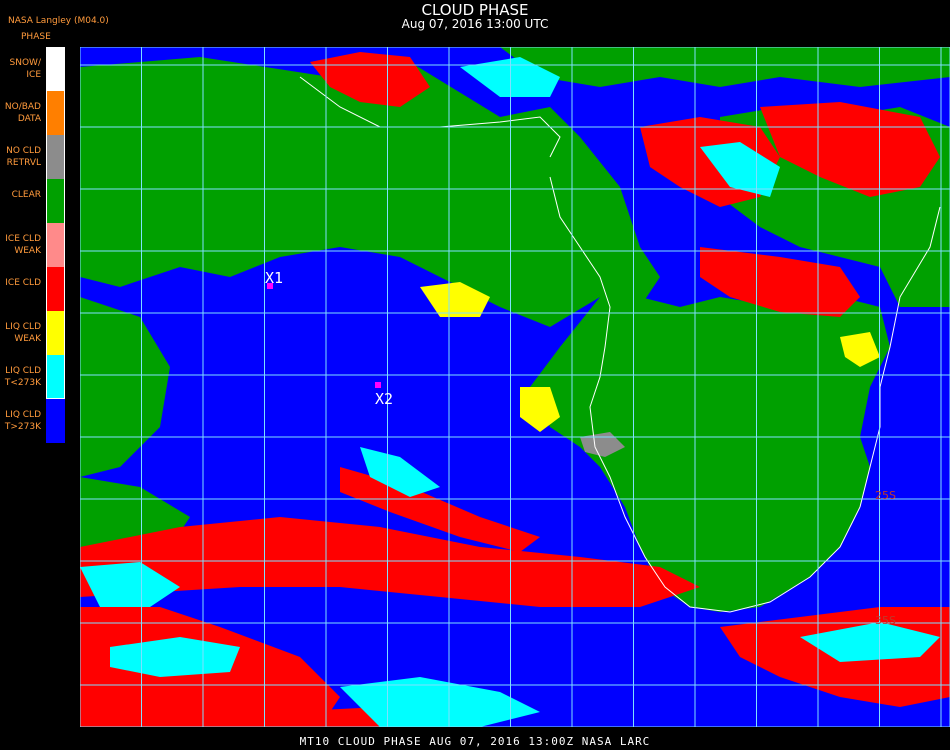 The height and width of the screenshot is (750, 950). What do you see at coordinates (885, 620) in the screenshot?
I see `lat-label-35s: 35S` at bounding box center [885, 620].